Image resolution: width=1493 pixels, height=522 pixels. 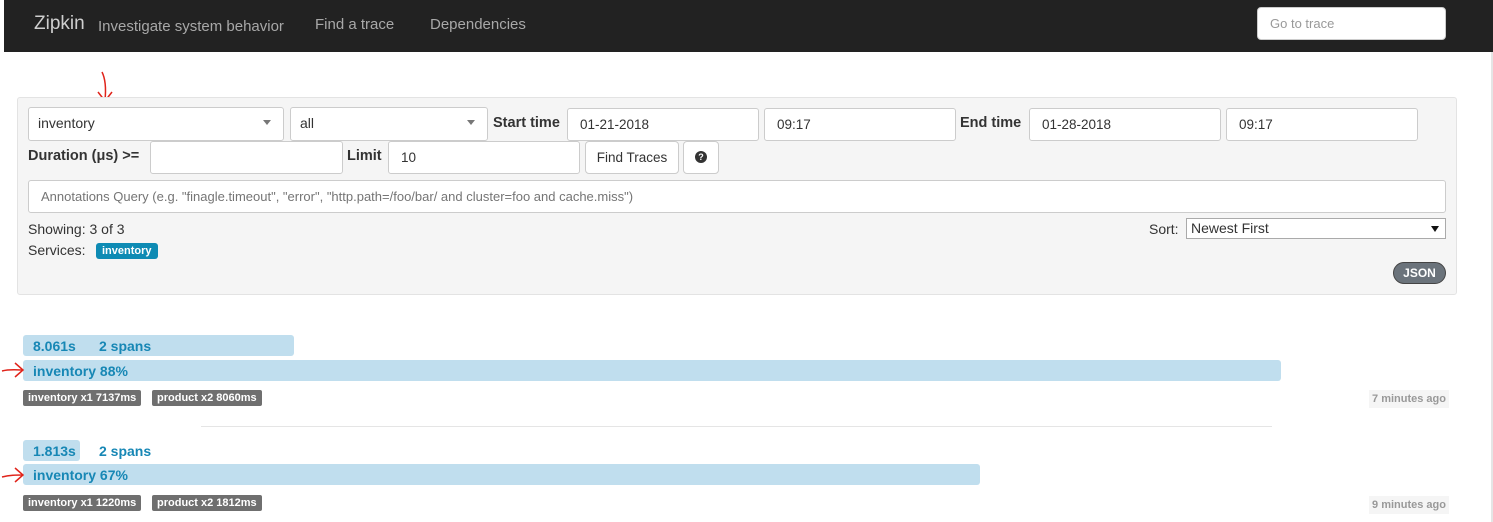 I want to click on sort-select: Newest First, so click(x=1316, y=228).